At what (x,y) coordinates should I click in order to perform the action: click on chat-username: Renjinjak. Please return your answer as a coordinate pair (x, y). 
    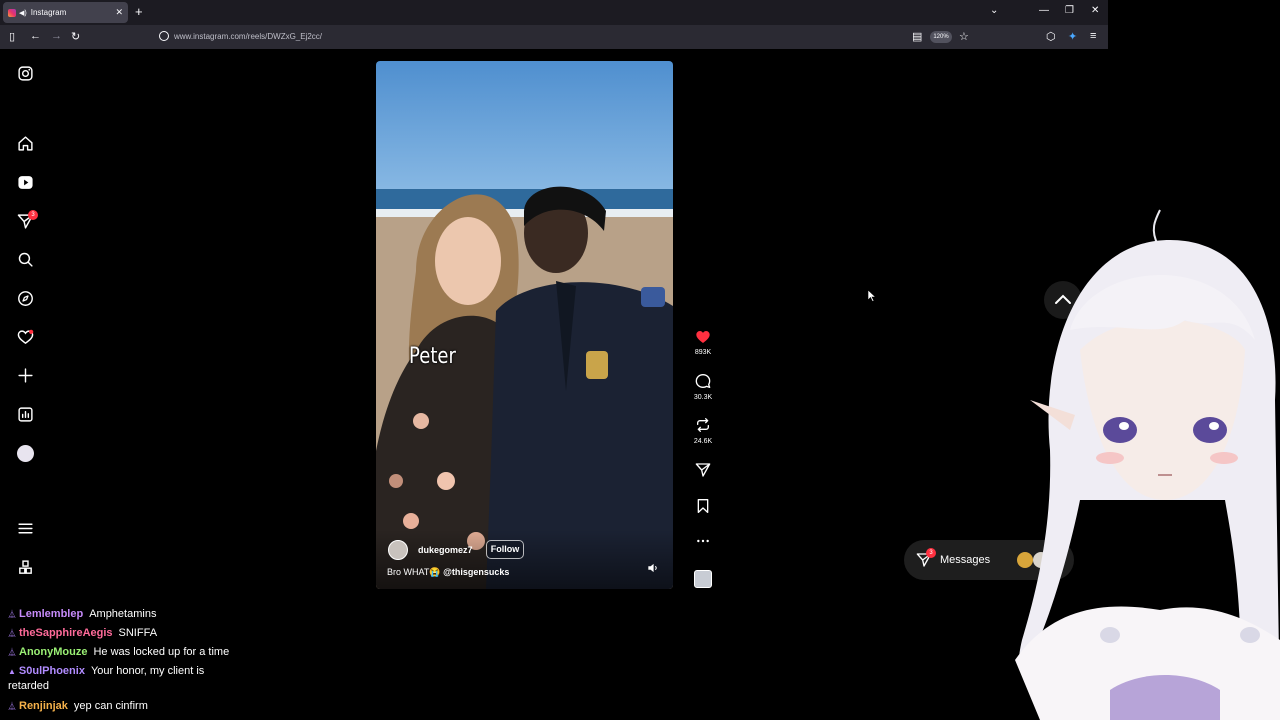
    Looking at the image, I should click on (43, 706).